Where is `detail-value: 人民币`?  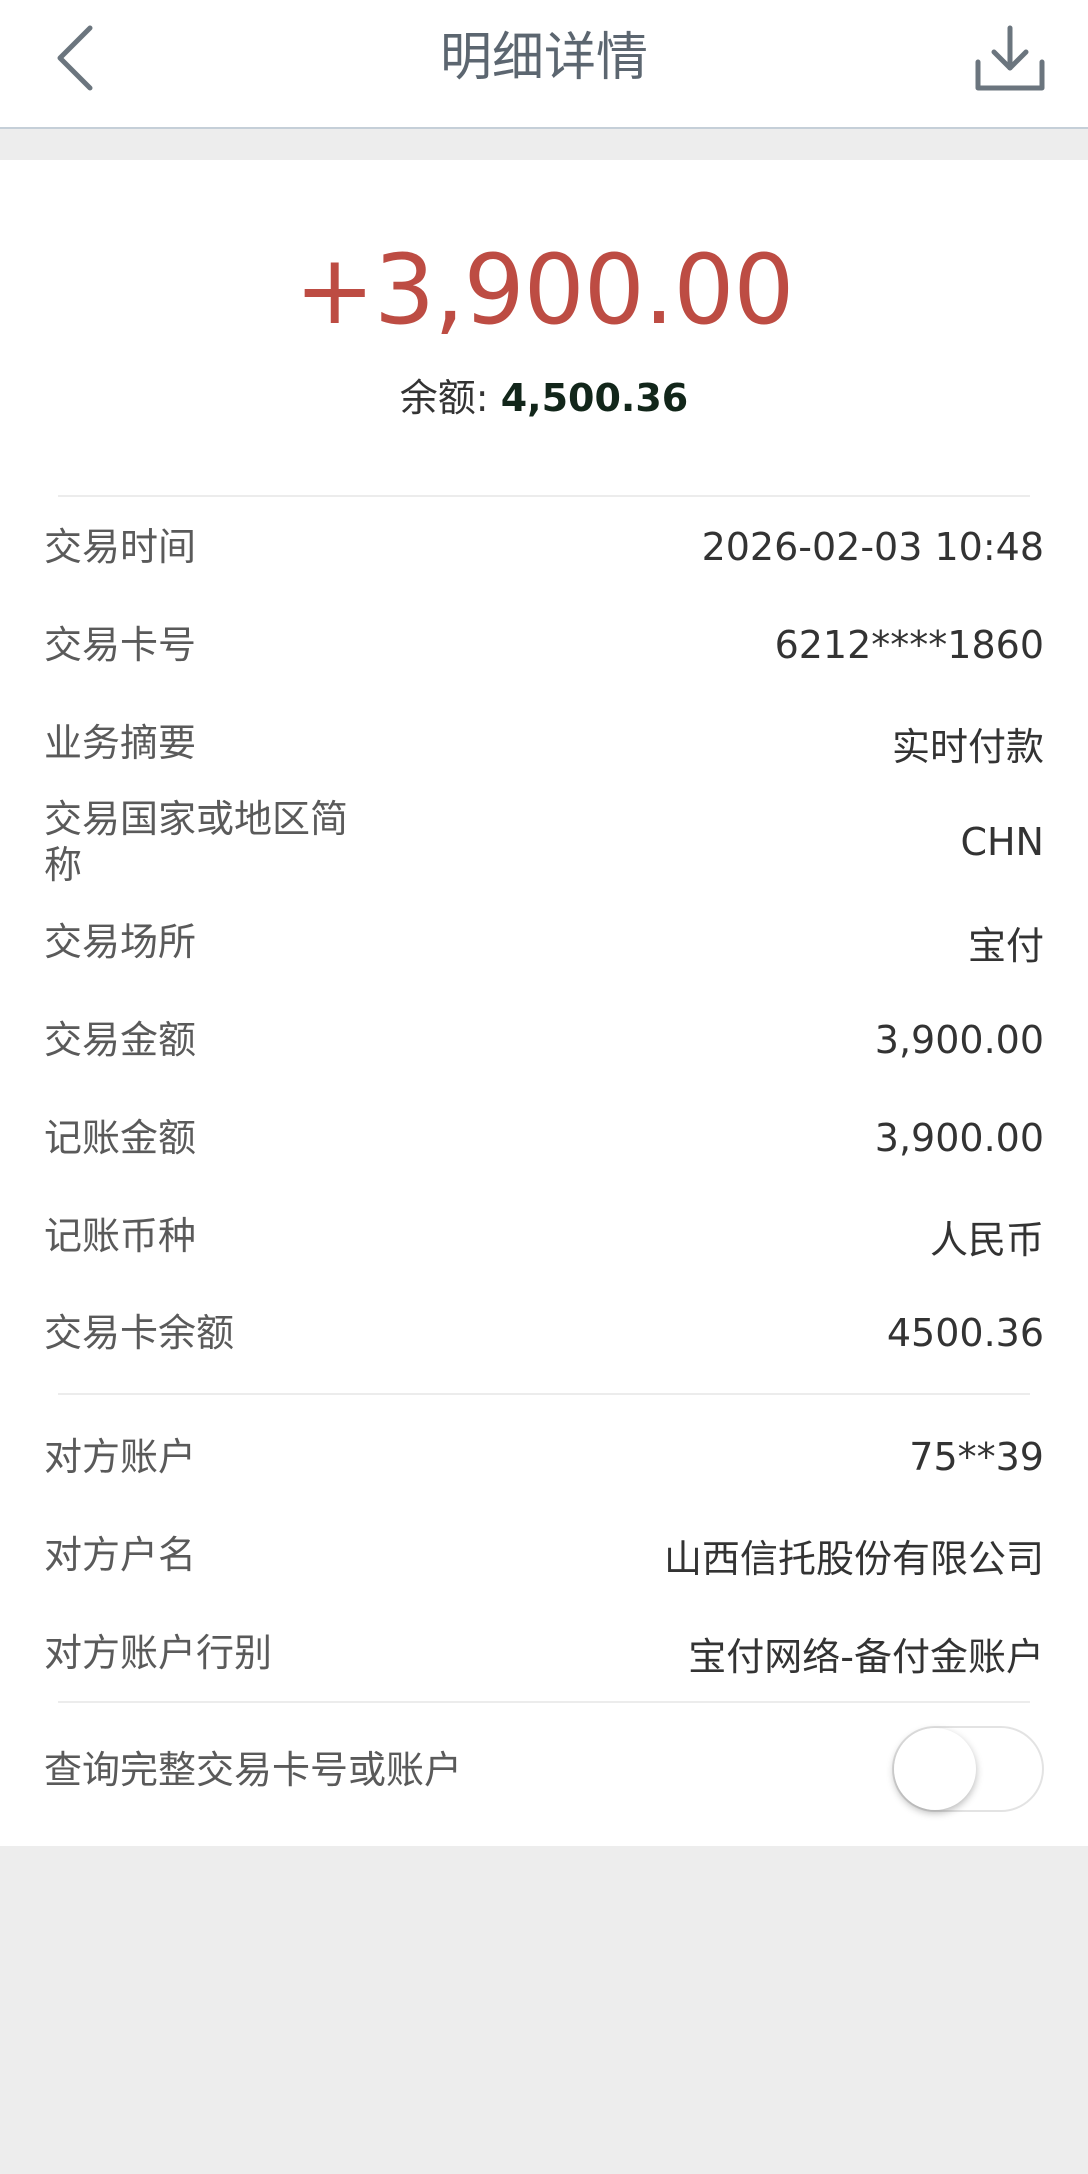 detail-value: 人民币 is located at coordinates (986, 1239).